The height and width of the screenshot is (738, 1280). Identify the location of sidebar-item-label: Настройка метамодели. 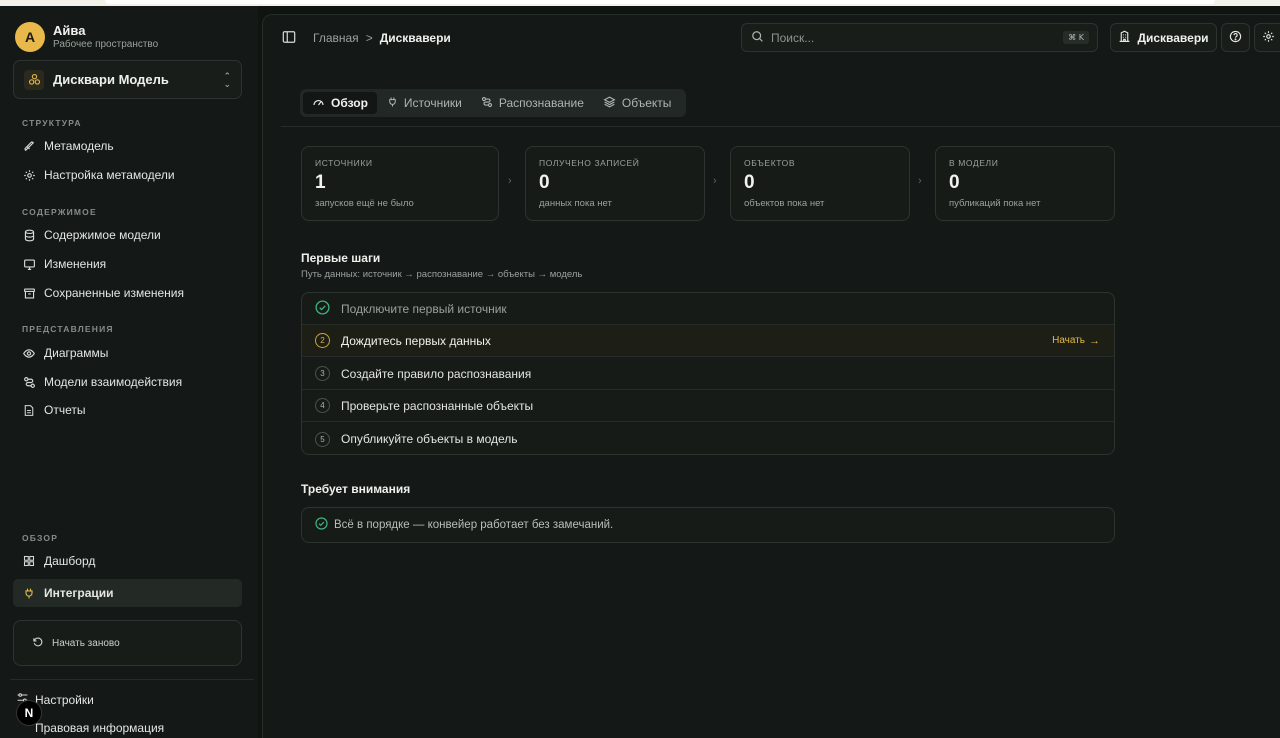
(109, 175).